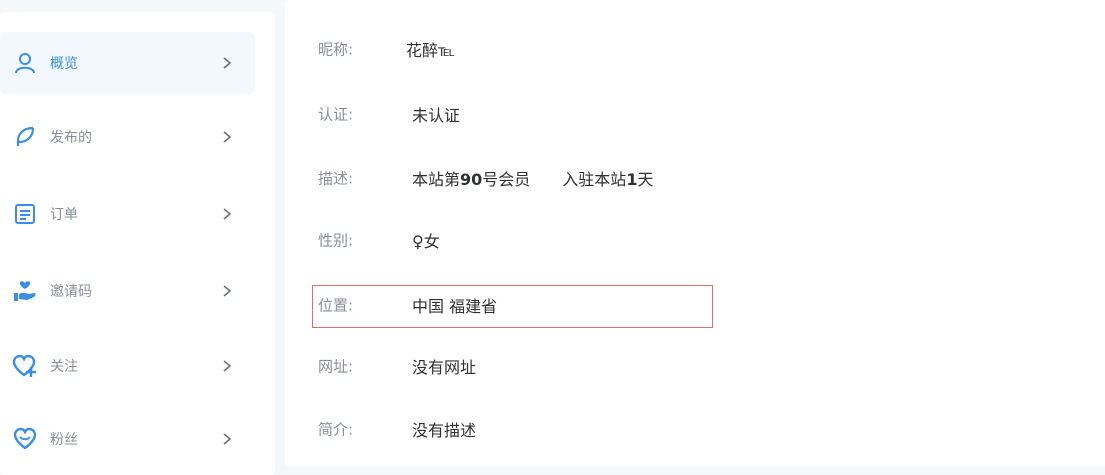  I want to click on description-label: 描述:, so click(336, 178).